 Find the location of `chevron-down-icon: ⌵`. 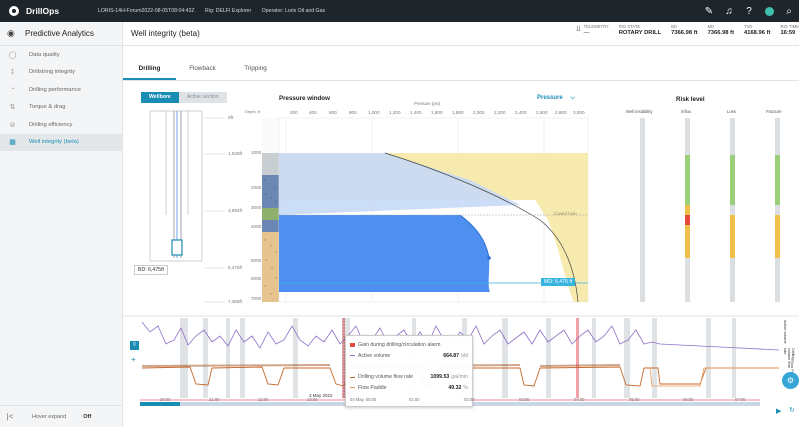

chevron-down-icon: ⌵ is located at coordinates (572, 98).